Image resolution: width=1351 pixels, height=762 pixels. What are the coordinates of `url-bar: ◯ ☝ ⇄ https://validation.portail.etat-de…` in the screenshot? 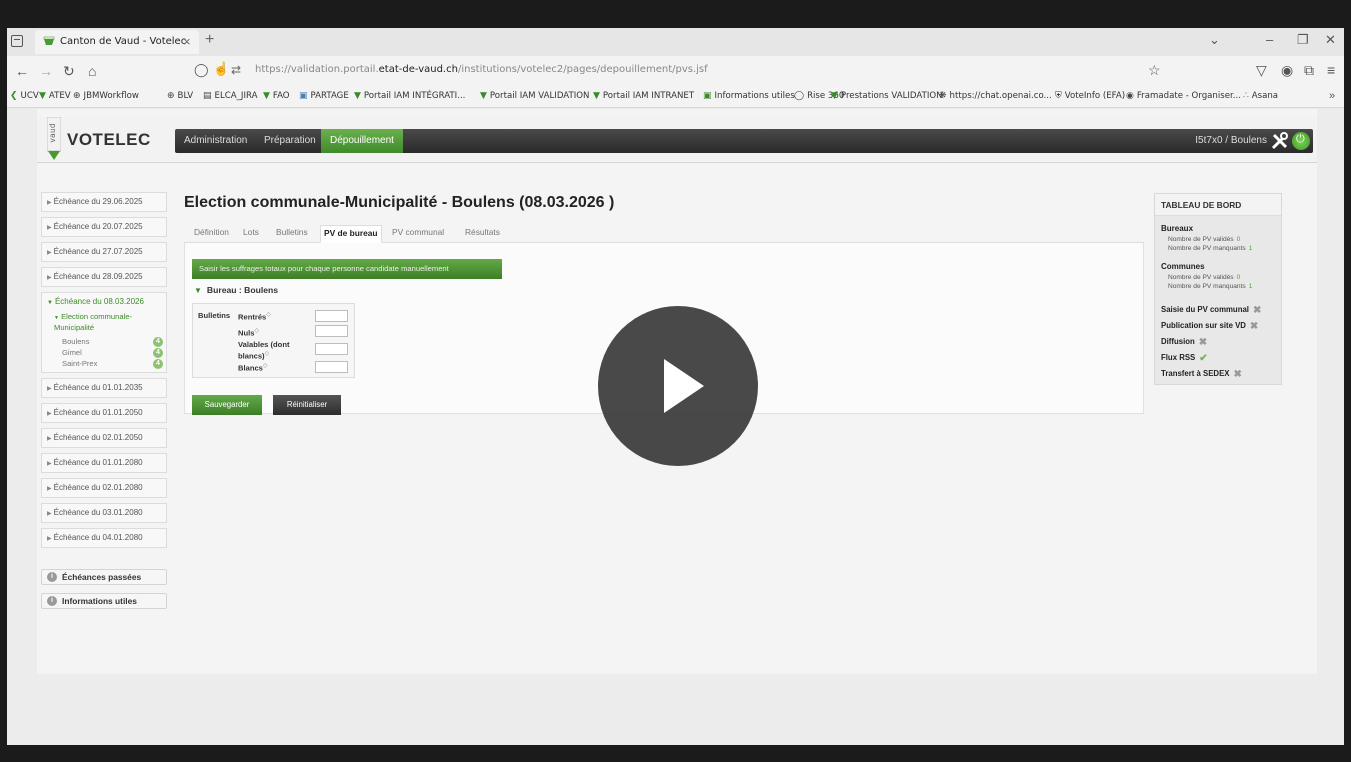 It's located at (670, 71).